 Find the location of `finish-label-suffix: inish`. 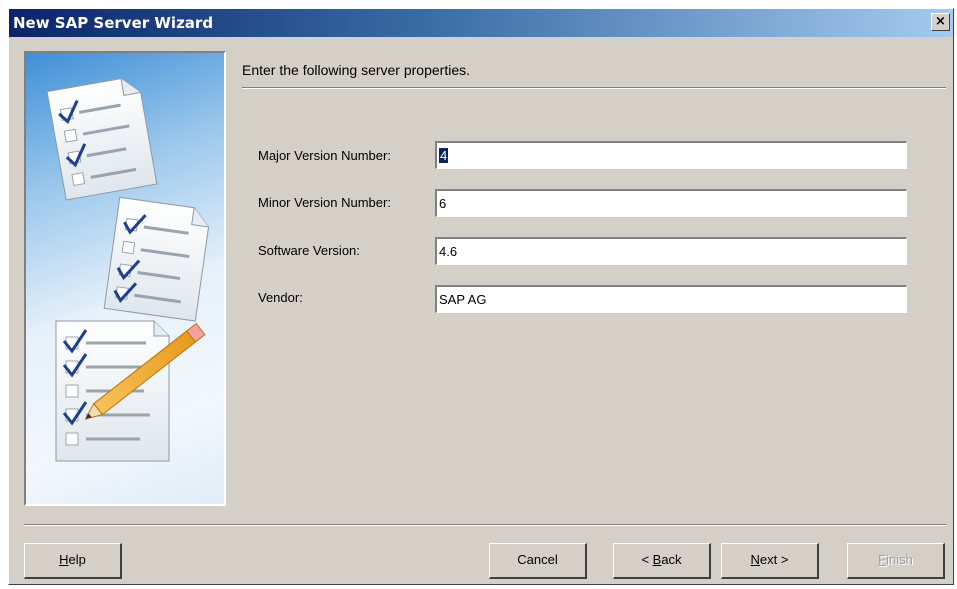

finish-label-suffix: inish is located at coordinates (899, 559).